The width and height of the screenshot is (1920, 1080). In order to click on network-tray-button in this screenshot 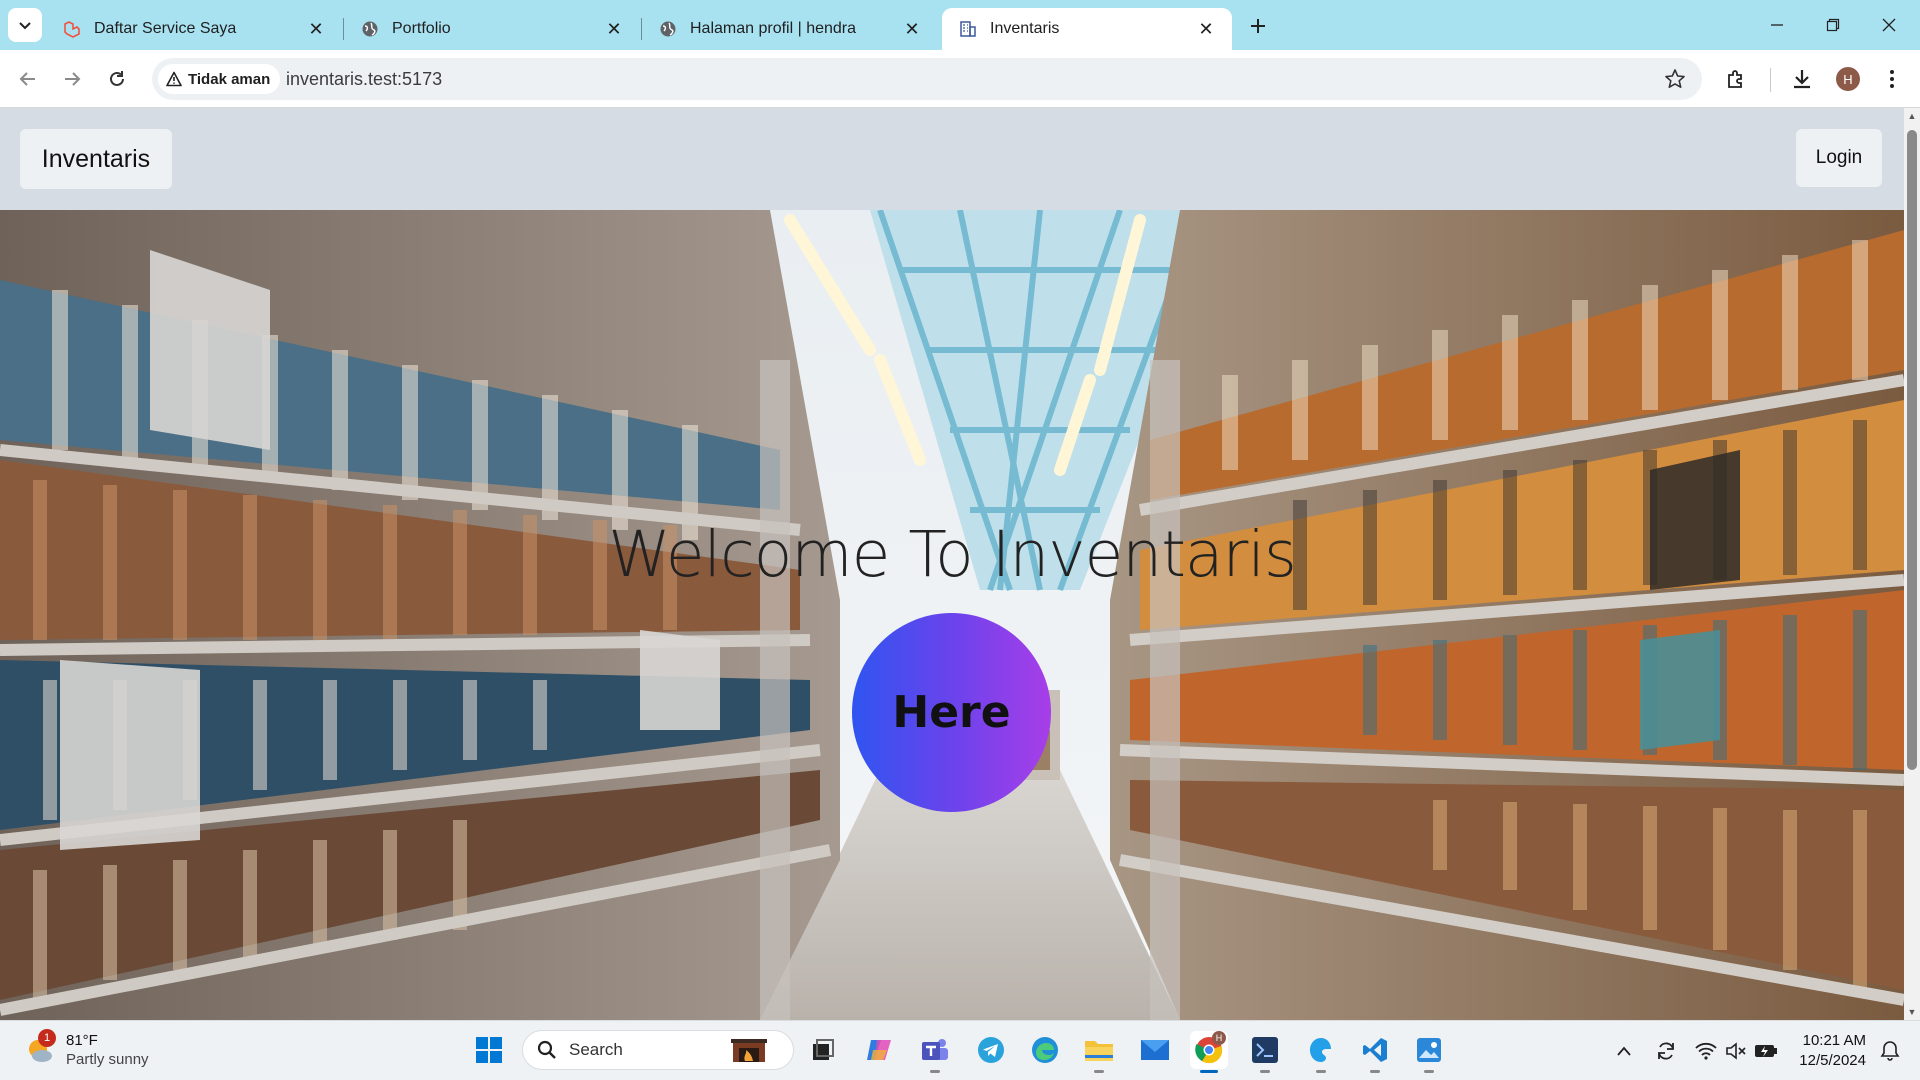, I will do `click(1706, 1051)`.